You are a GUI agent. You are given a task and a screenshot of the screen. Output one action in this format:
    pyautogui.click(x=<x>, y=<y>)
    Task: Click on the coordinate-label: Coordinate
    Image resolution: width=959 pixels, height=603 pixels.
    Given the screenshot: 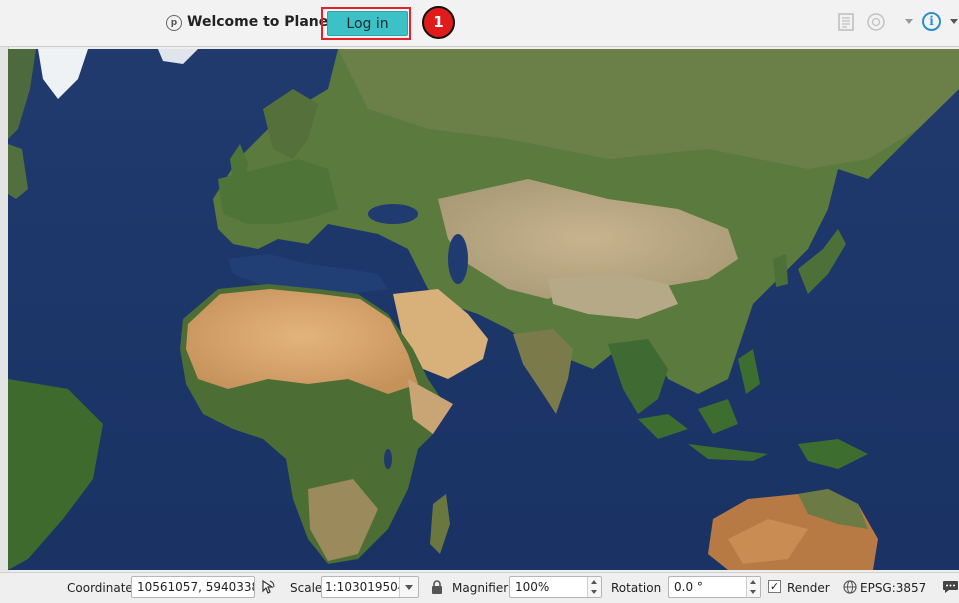 What is the action you would take?
    pyautogui.click(x=100, y=588)
    